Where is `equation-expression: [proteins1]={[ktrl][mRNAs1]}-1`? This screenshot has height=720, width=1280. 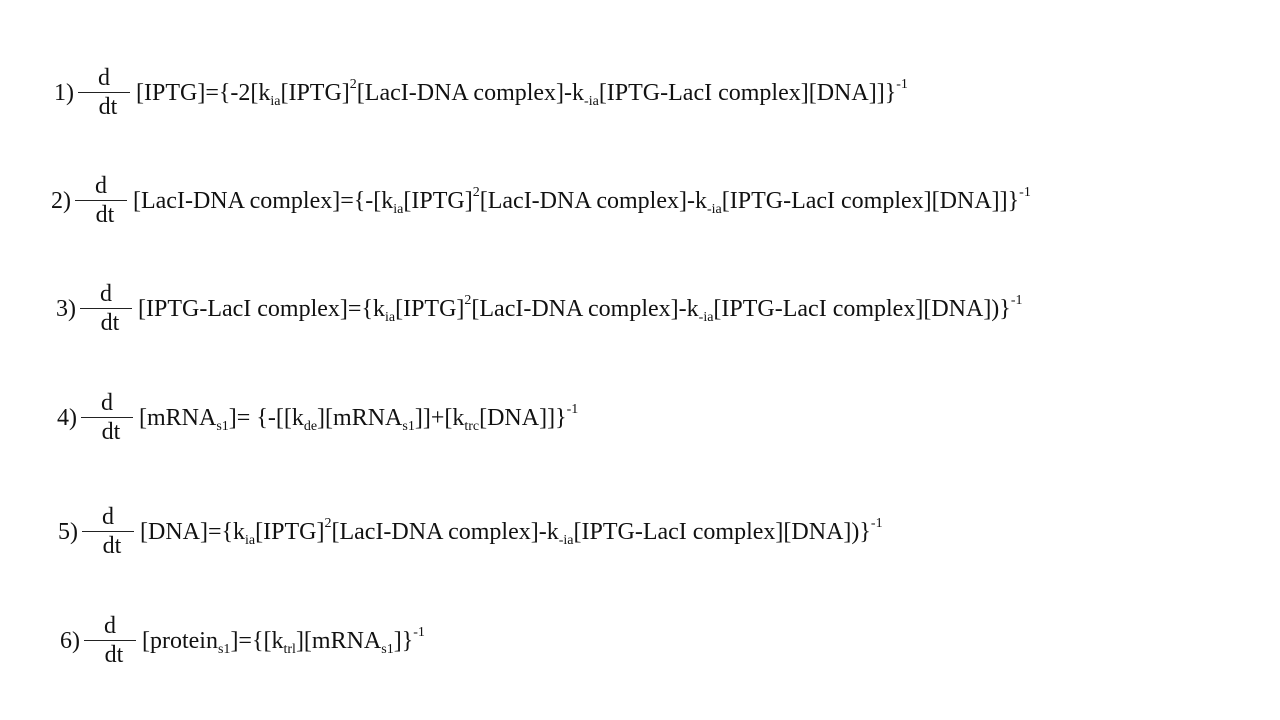
equation-expression: [proteins1]={[ktrl][mRNAs1]}-1 is located at coordinates (283, 640).